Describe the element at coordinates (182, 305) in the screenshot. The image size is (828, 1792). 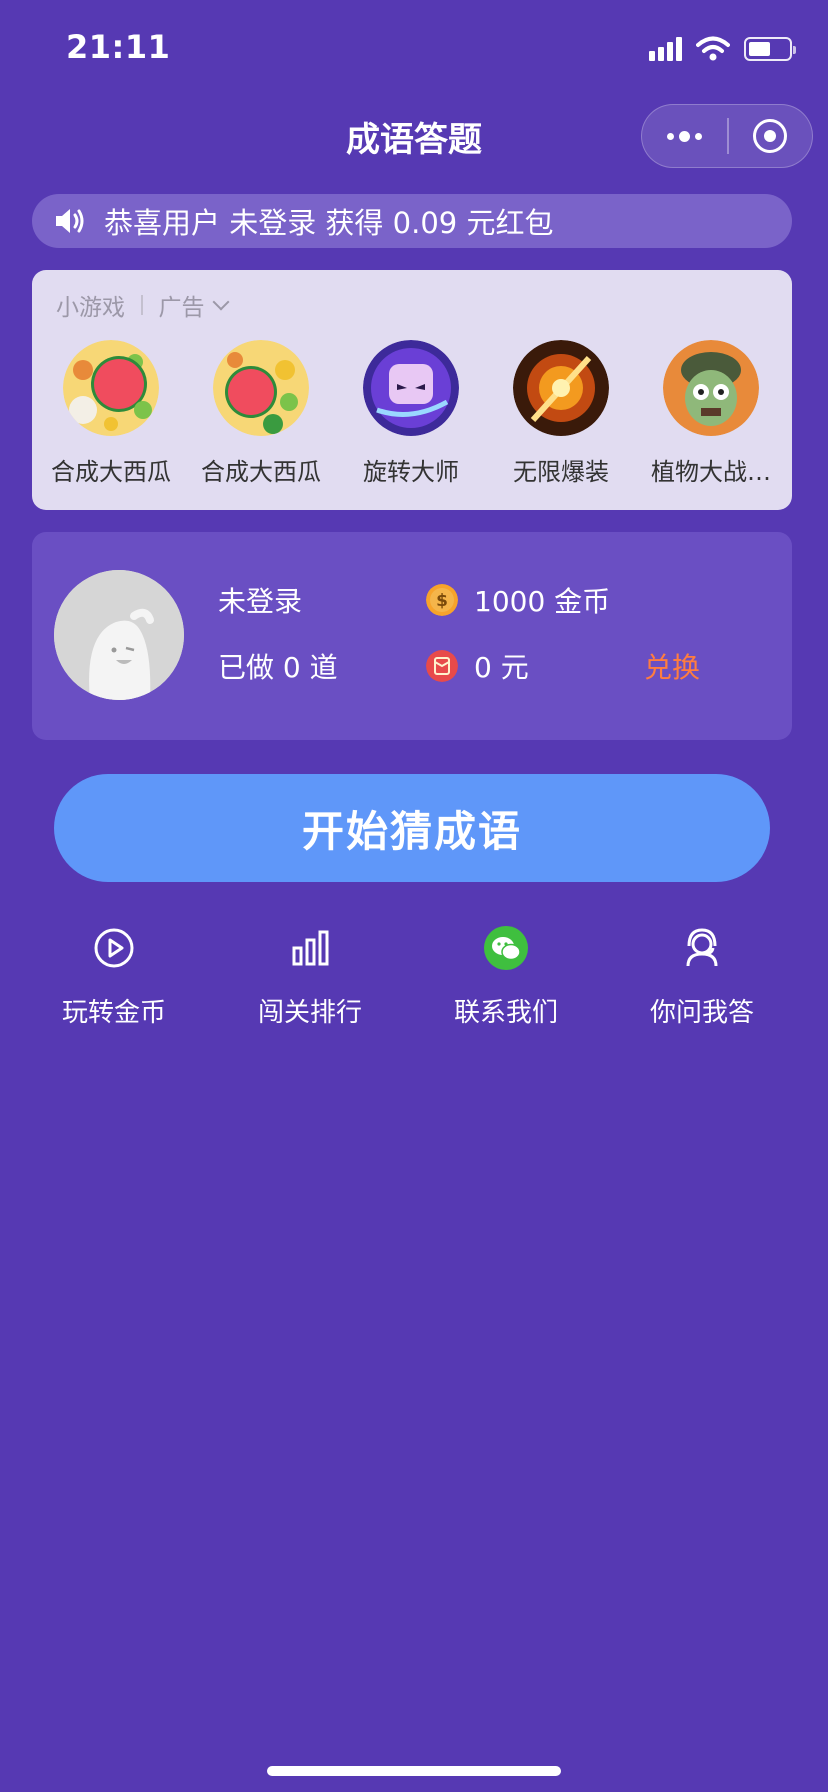
I see `ad-label: 广告` at that location.